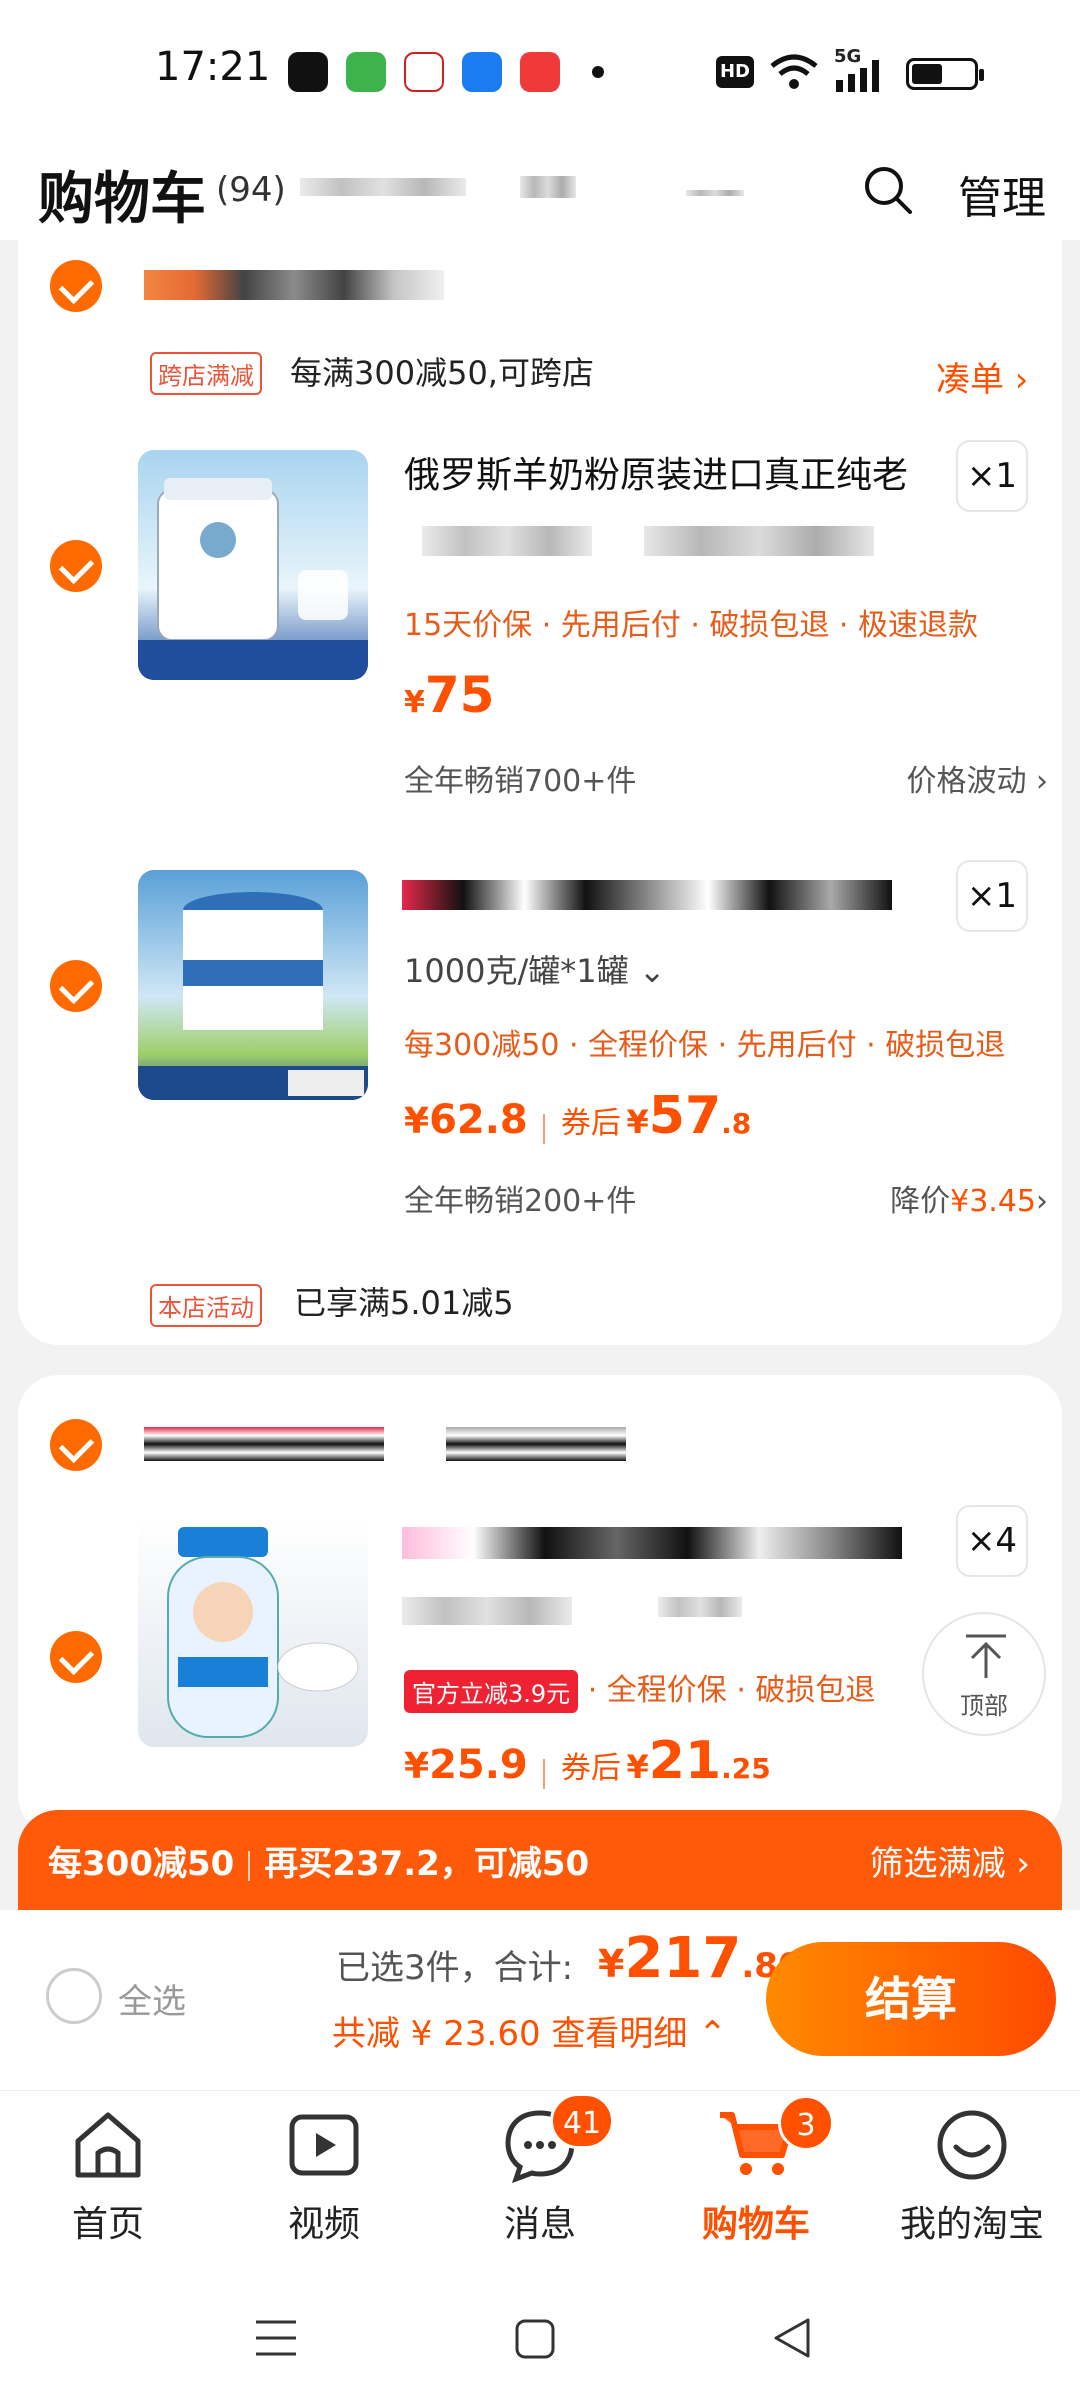  Describe the element at coordinates (1002, 194) in the screenshot. I see `manage-button: 管理` at that location.